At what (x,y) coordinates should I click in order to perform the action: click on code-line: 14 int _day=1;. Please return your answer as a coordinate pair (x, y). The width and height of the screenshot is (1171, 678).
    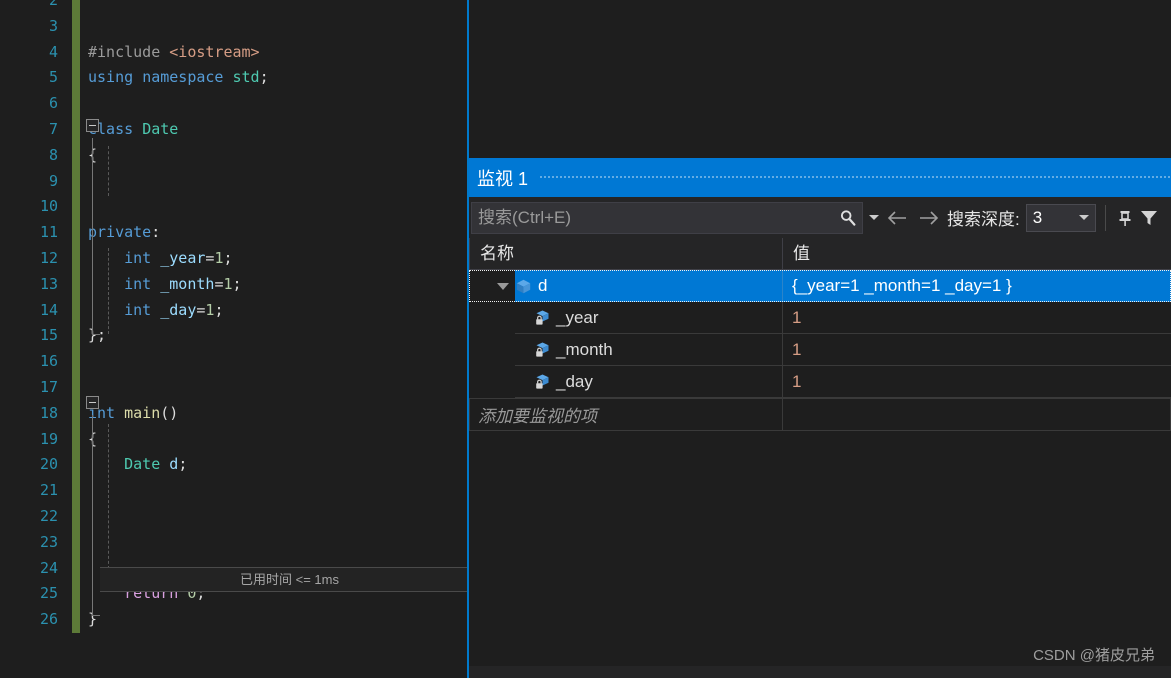
    Looking at the image, I should click on (234, 310).